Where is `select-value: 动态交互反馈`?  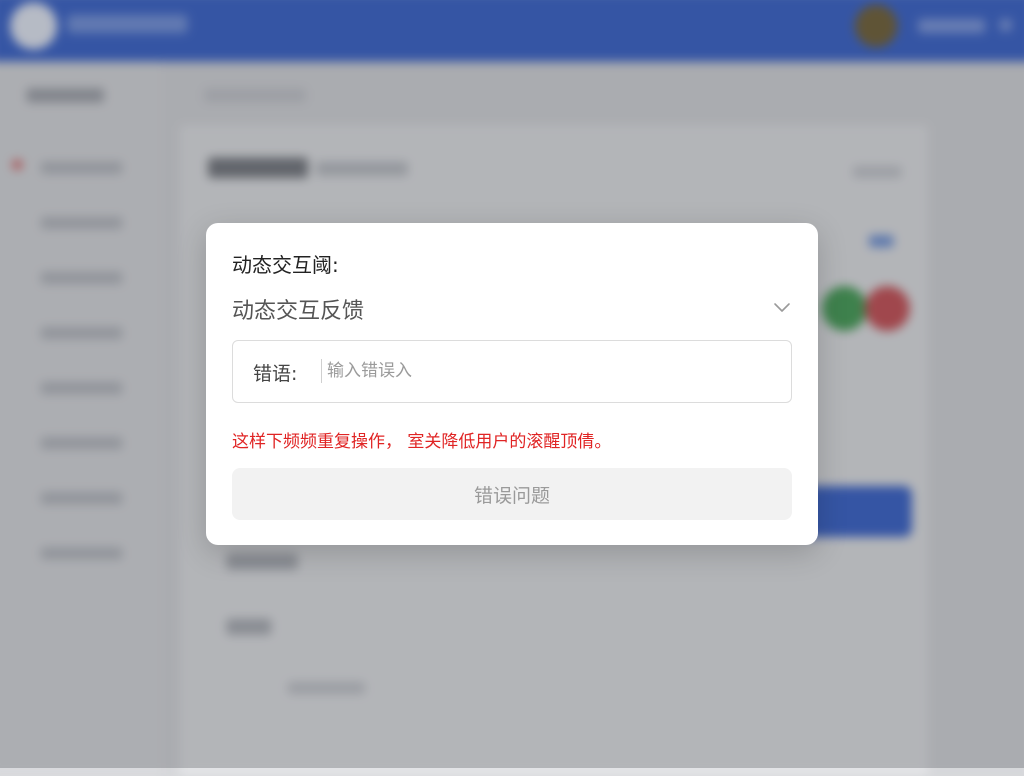 select-value: 动态交互反馈 is located at coordinates (298, 311).